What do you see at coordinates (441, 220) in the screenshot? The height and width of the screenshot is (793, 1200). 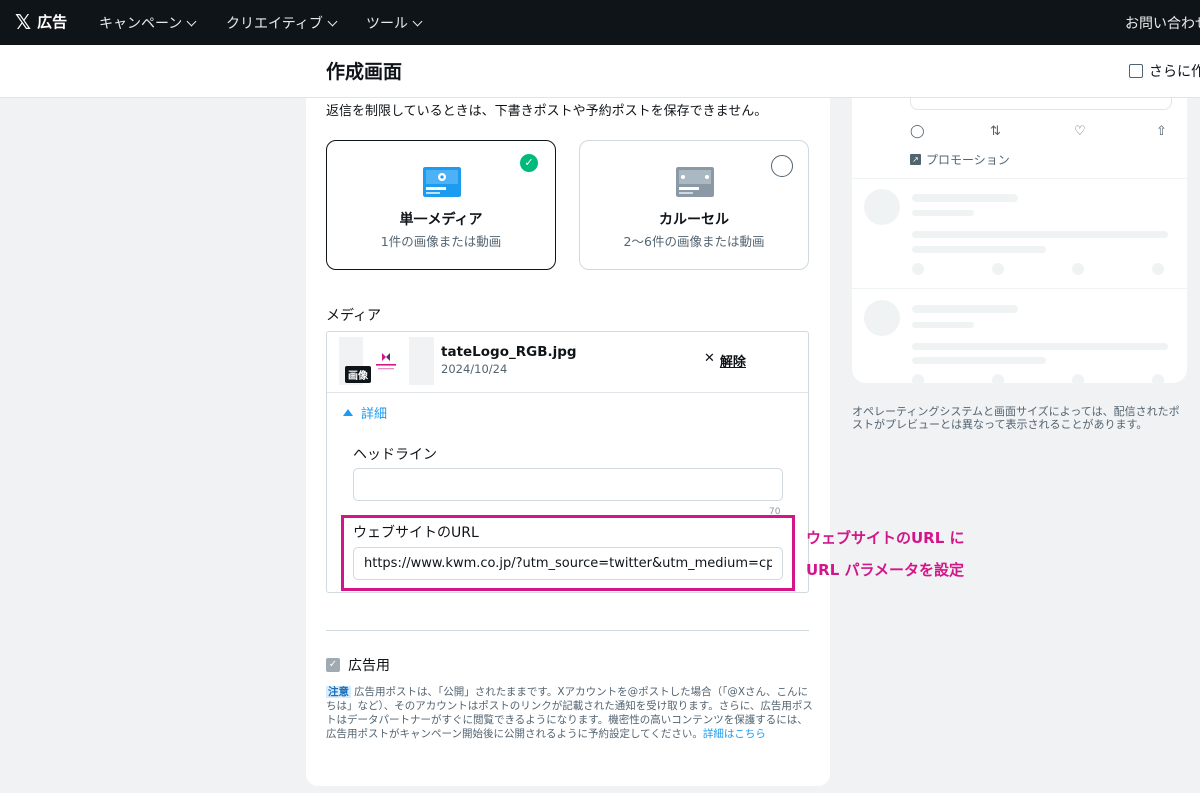 I see `media-type-title: 単一メディア` at bounding box center [441, 220].